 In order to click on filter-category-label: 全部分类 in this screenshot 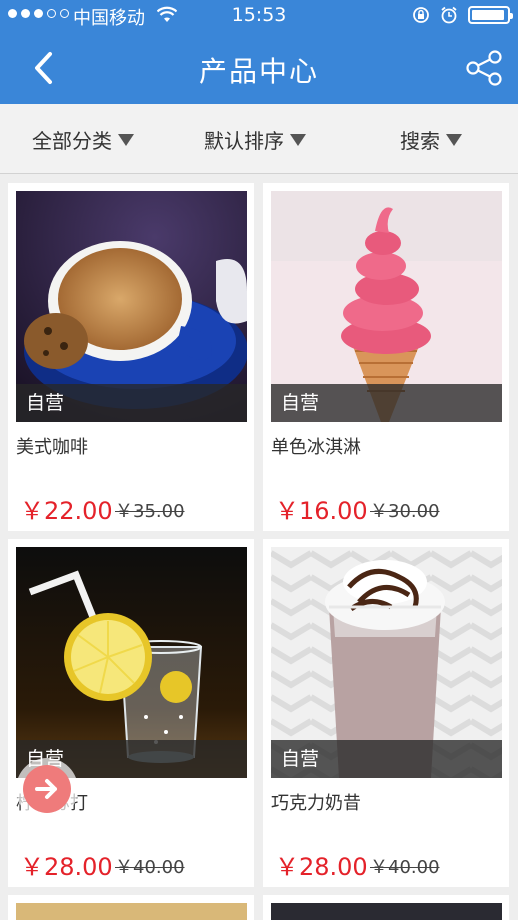, I will do `click(72, 141)`.